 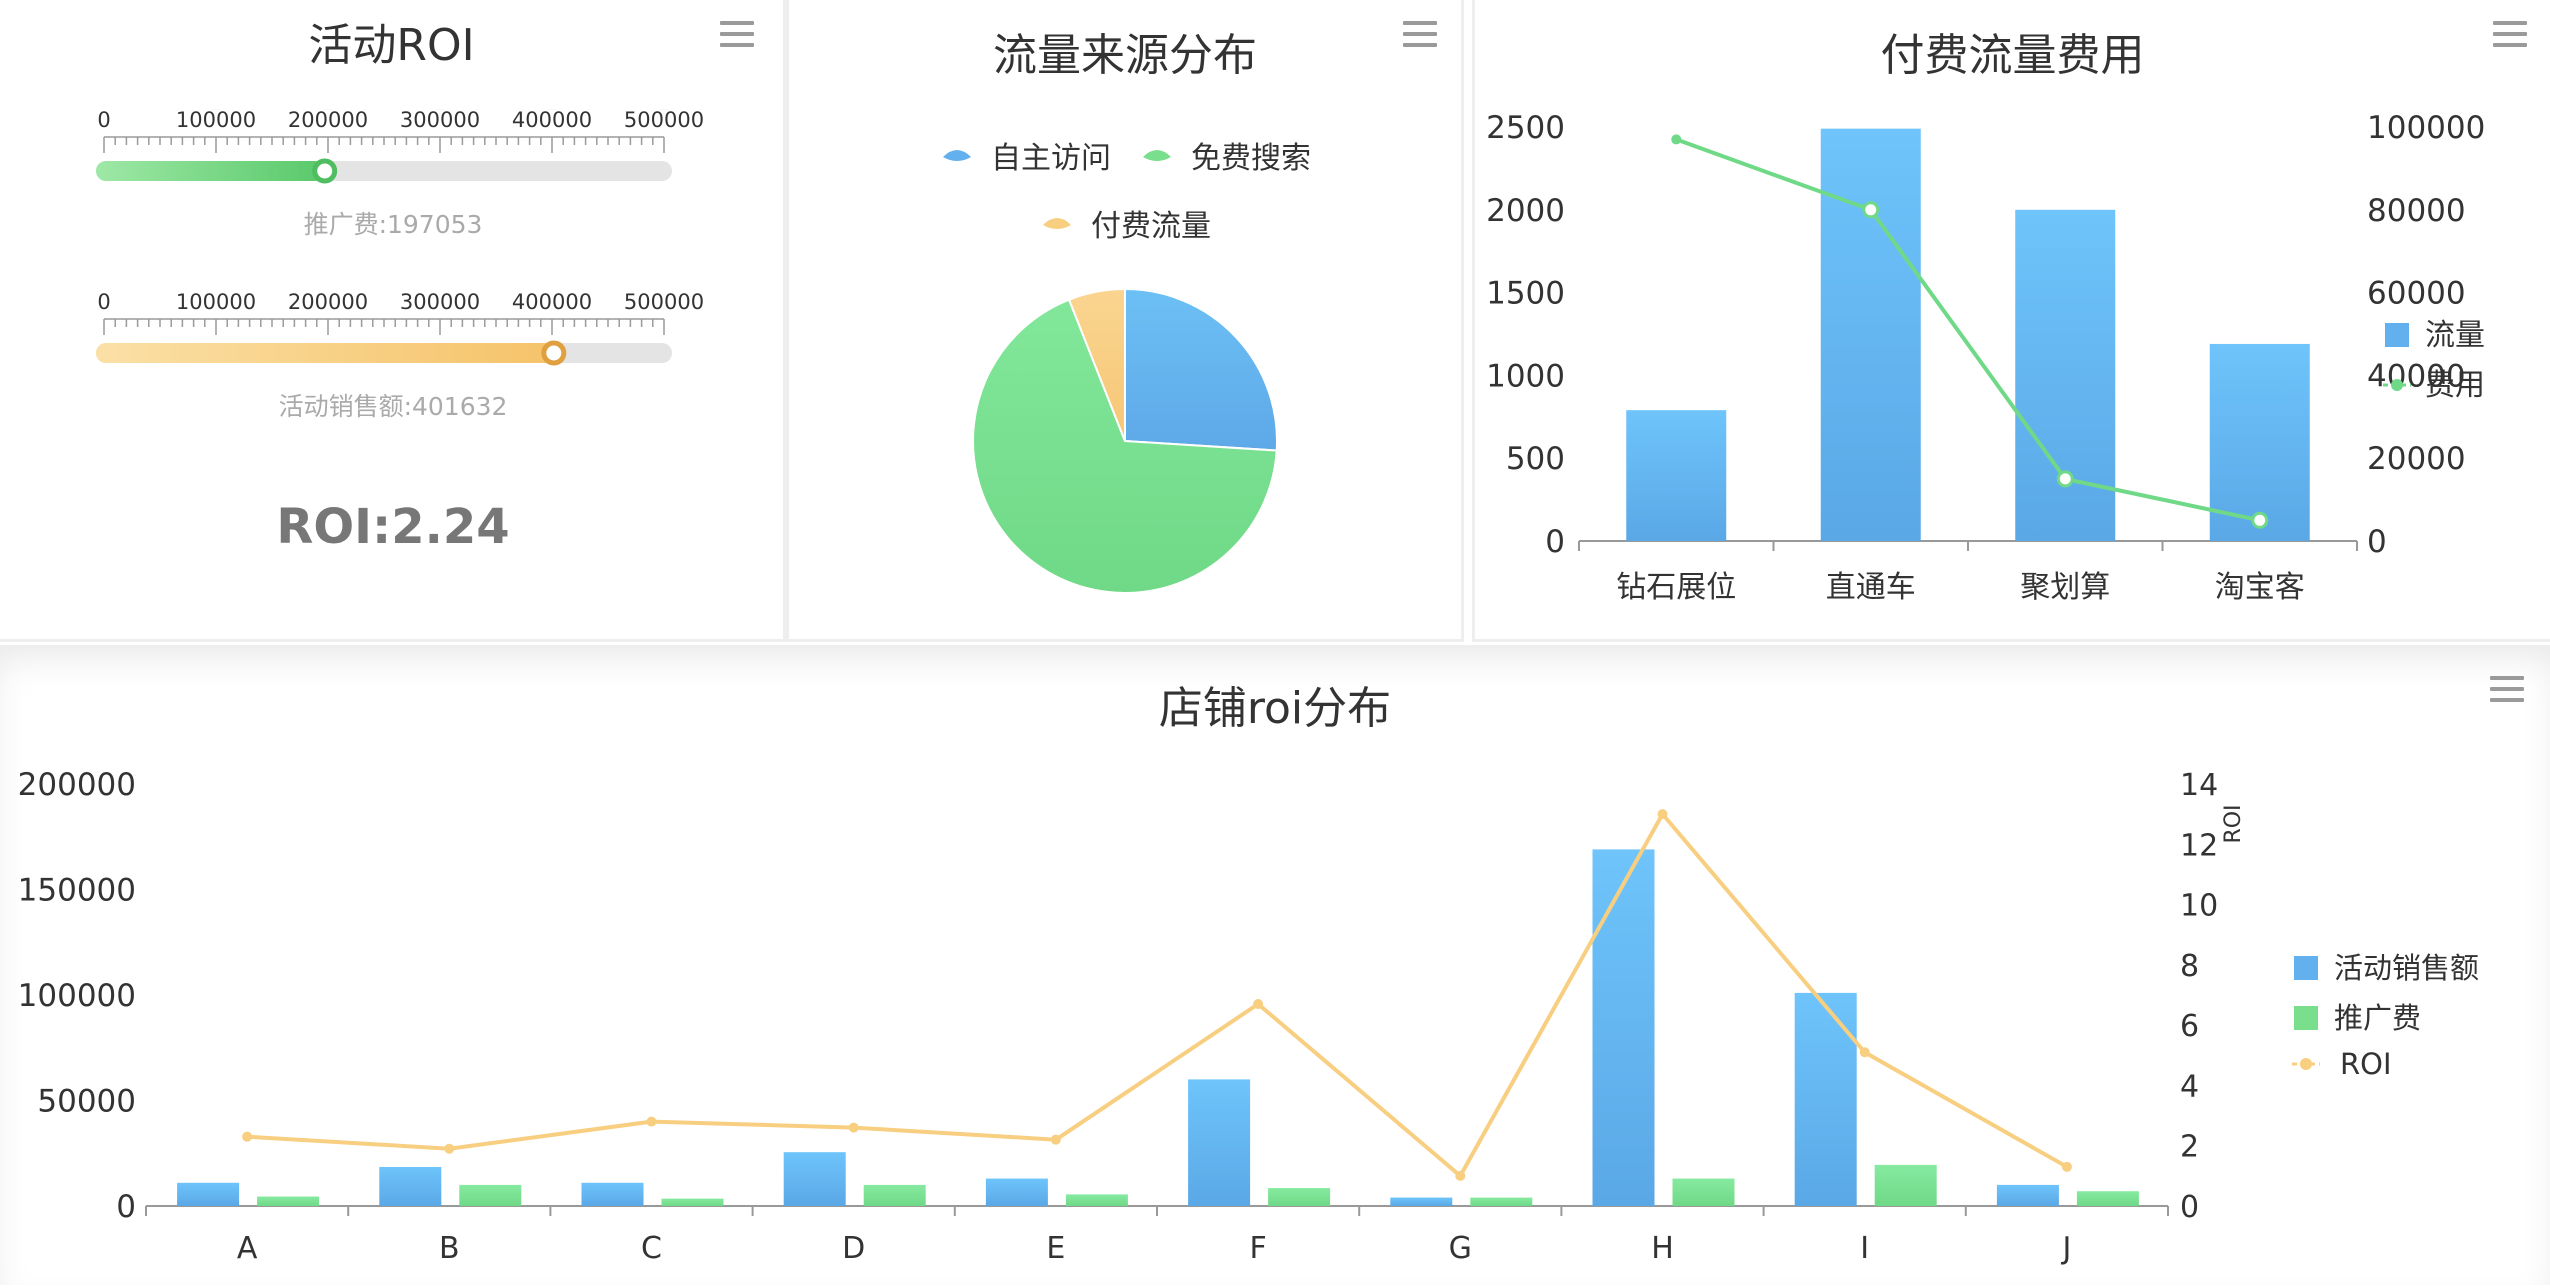 I want to click on y-tick-label: 150000, so click(x=77, y=891).